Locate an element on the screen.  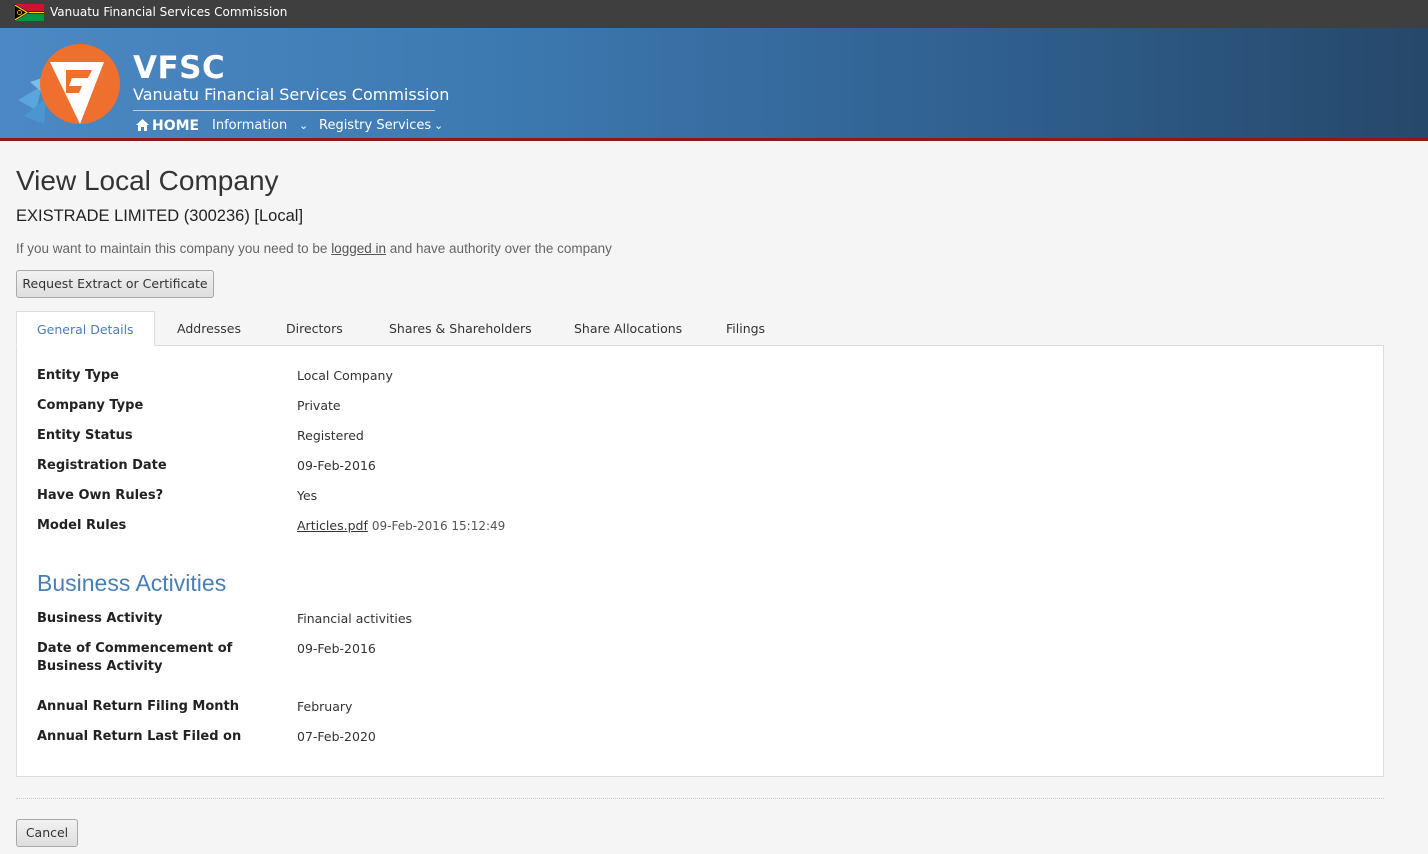
tab-addresses: Addresses is located at coordinates (209, 328).